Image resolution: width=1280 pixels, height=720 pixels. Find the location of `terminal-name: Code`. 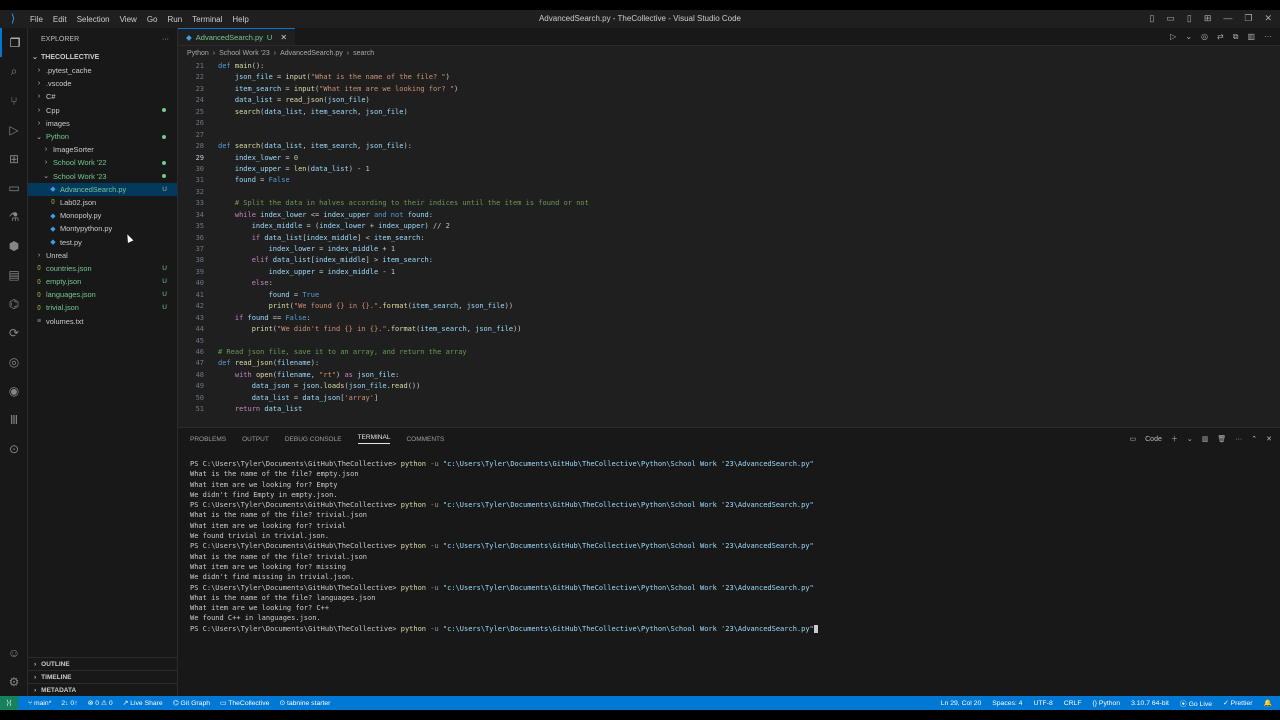

terminal-name: Code is located at coordinates (1153, 439).